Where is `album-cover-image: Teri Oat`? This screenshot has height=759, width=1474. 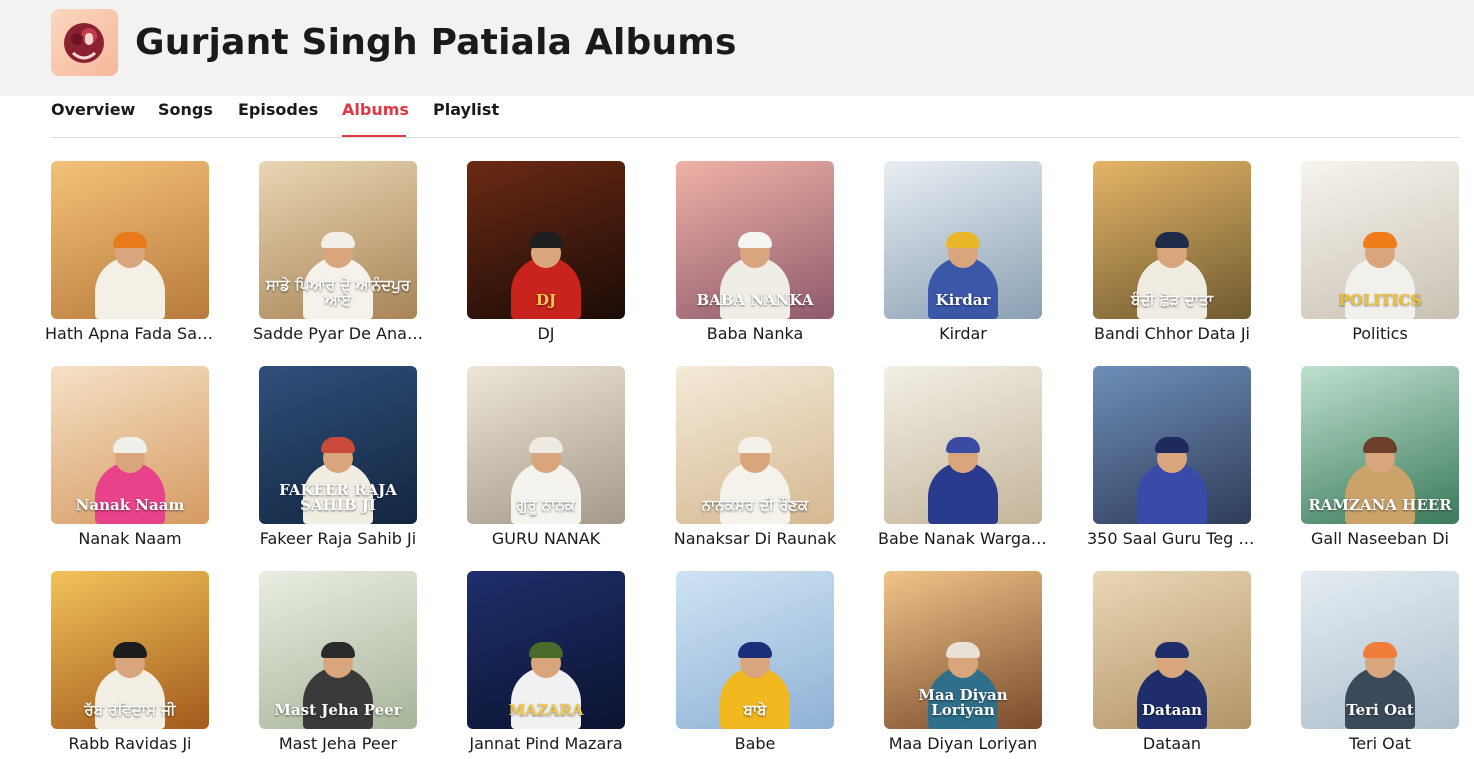
album-cover-image: Teri Oat is located at coordinates (1380, 650).